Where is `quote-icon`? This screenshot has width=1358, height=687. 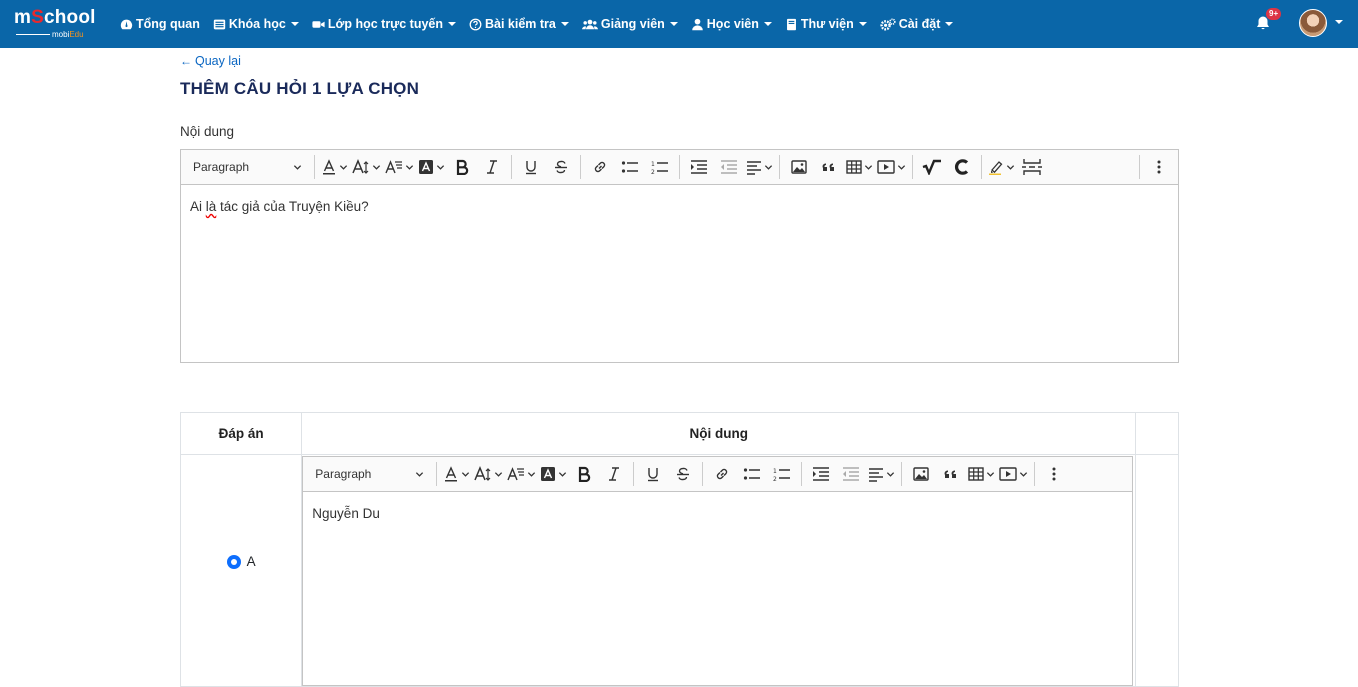
quote-icon is located at coordinates (950, 474).